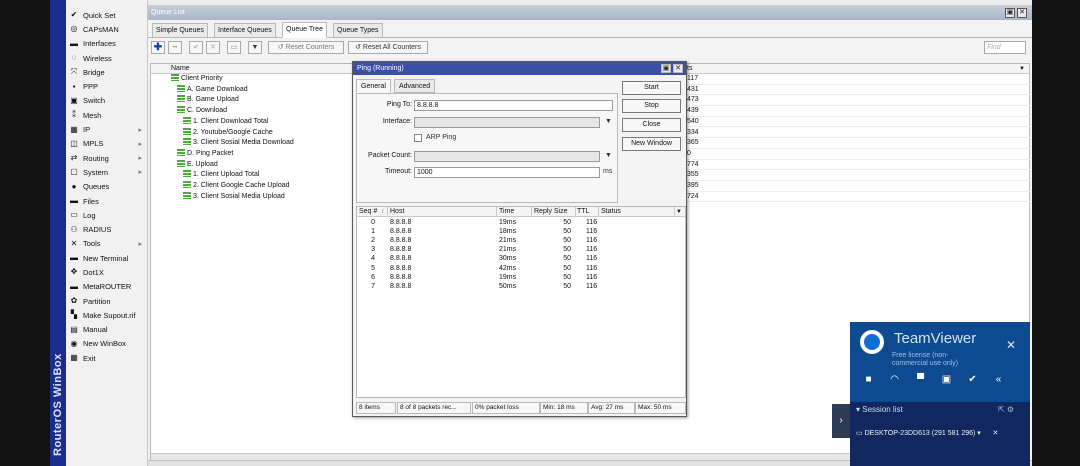 The width and height of the screenshot is (1080, 466). I want to click on capsman-icon: ◎, so click(74, 29).